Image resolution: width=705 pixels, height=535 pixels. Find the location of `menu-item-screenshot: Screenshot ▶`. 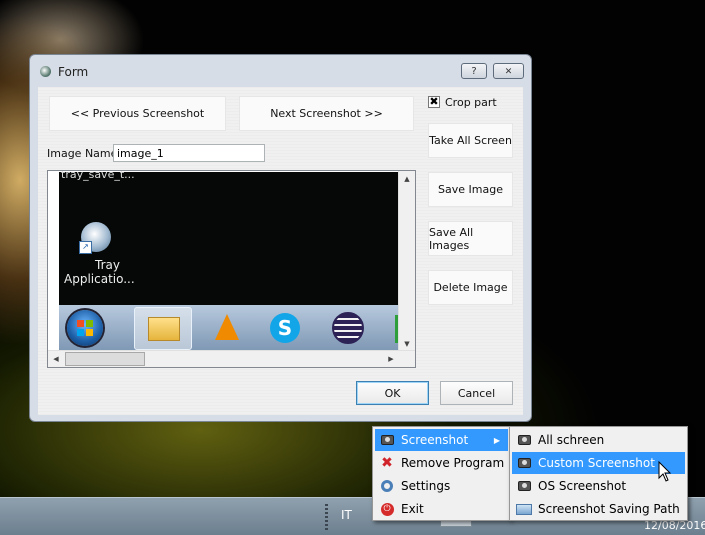

menu-item-screenshot: Screenshot ▶ is located at coordinates (441, 440).